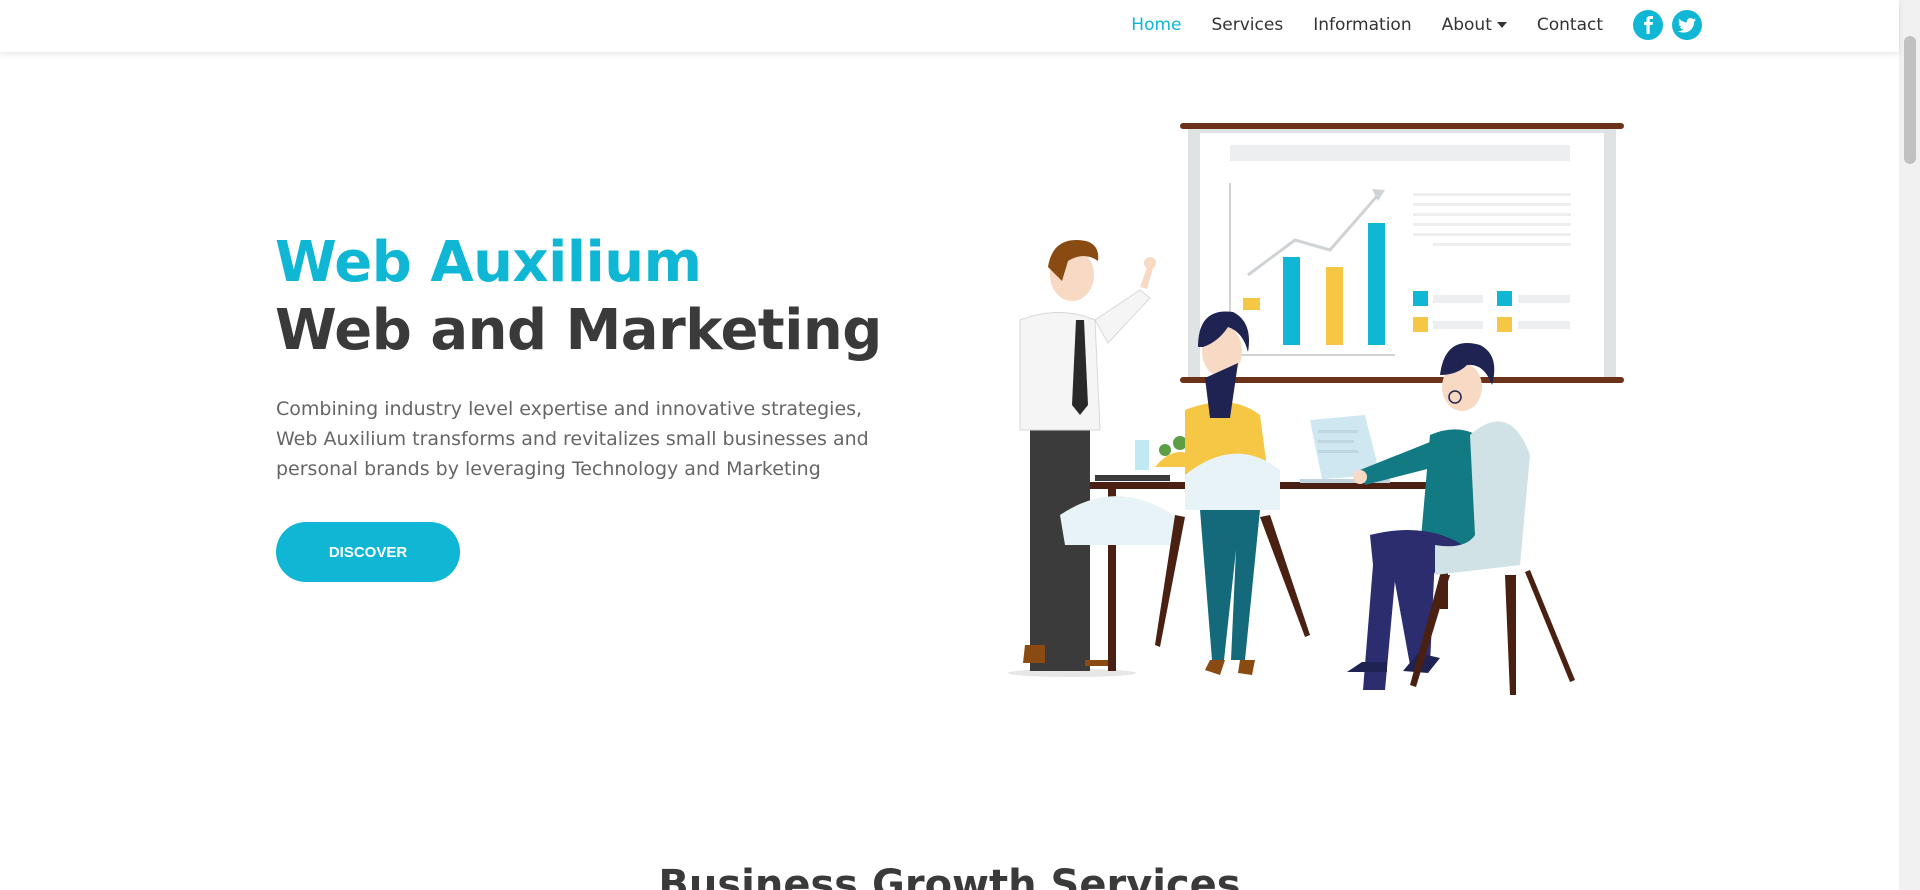  What do you see at coordinates (949, 26) in the screenshot?
I see `top-navbar: Home Services Information About Contact` at bounding box center [949, 26].